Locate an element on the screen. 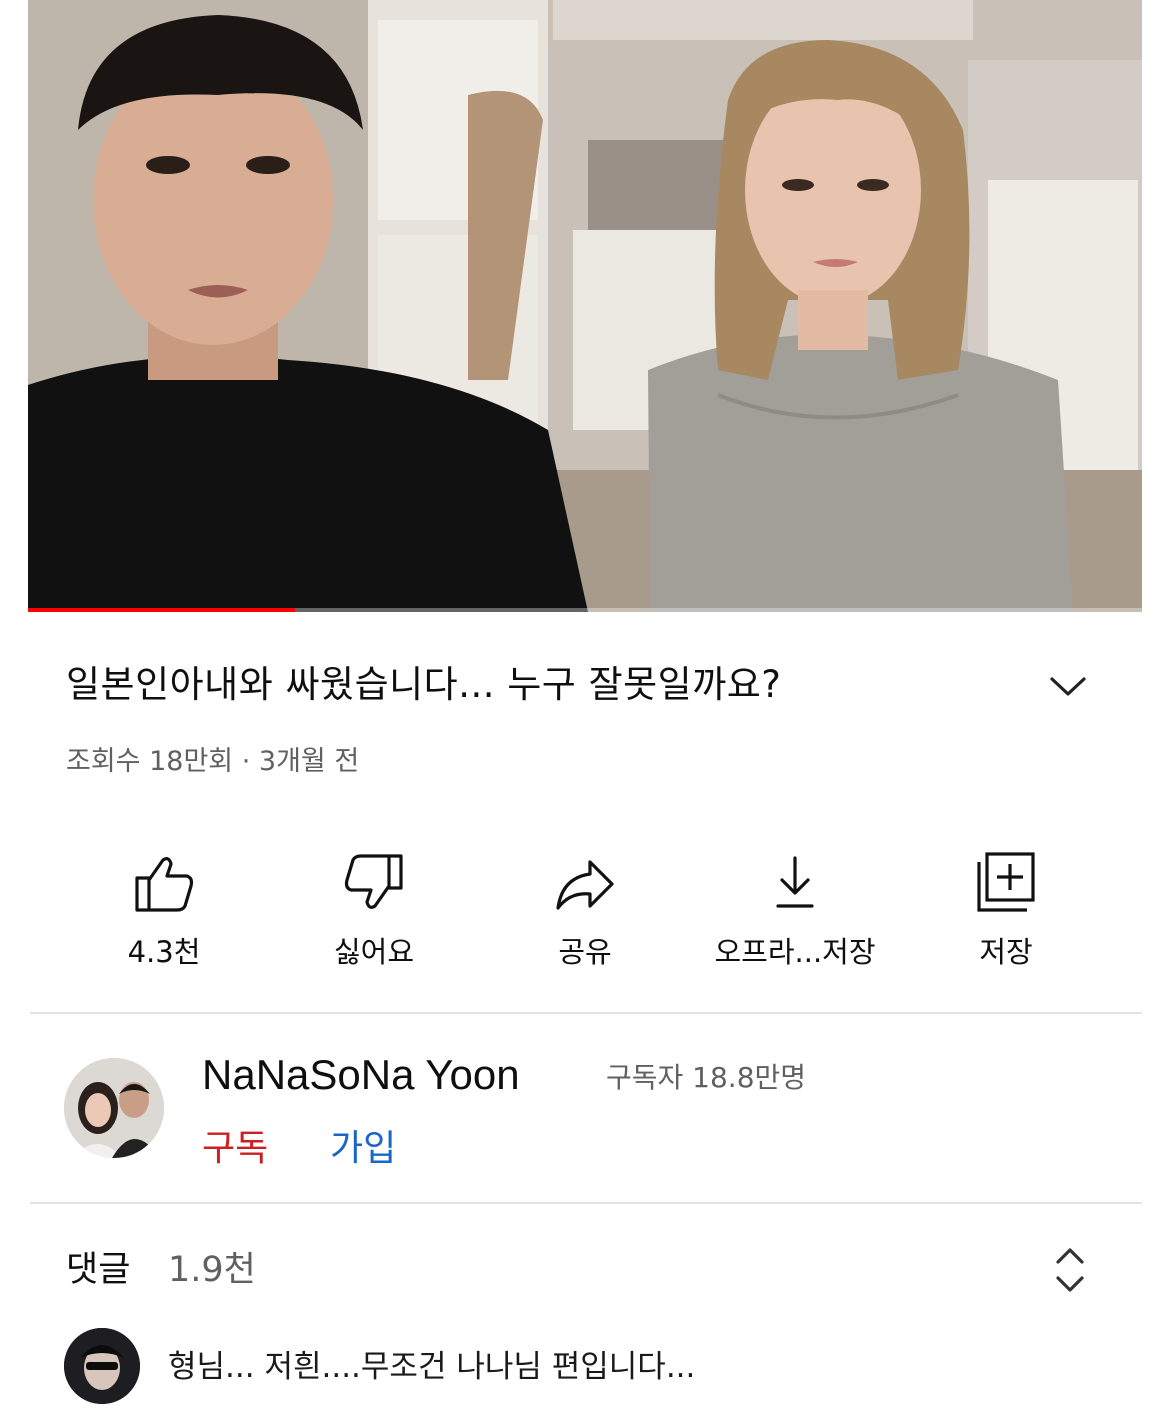 The width and height of the screenshot is (1170, 1424). commenter-avatar-image is located at coordinates (102, 1366).